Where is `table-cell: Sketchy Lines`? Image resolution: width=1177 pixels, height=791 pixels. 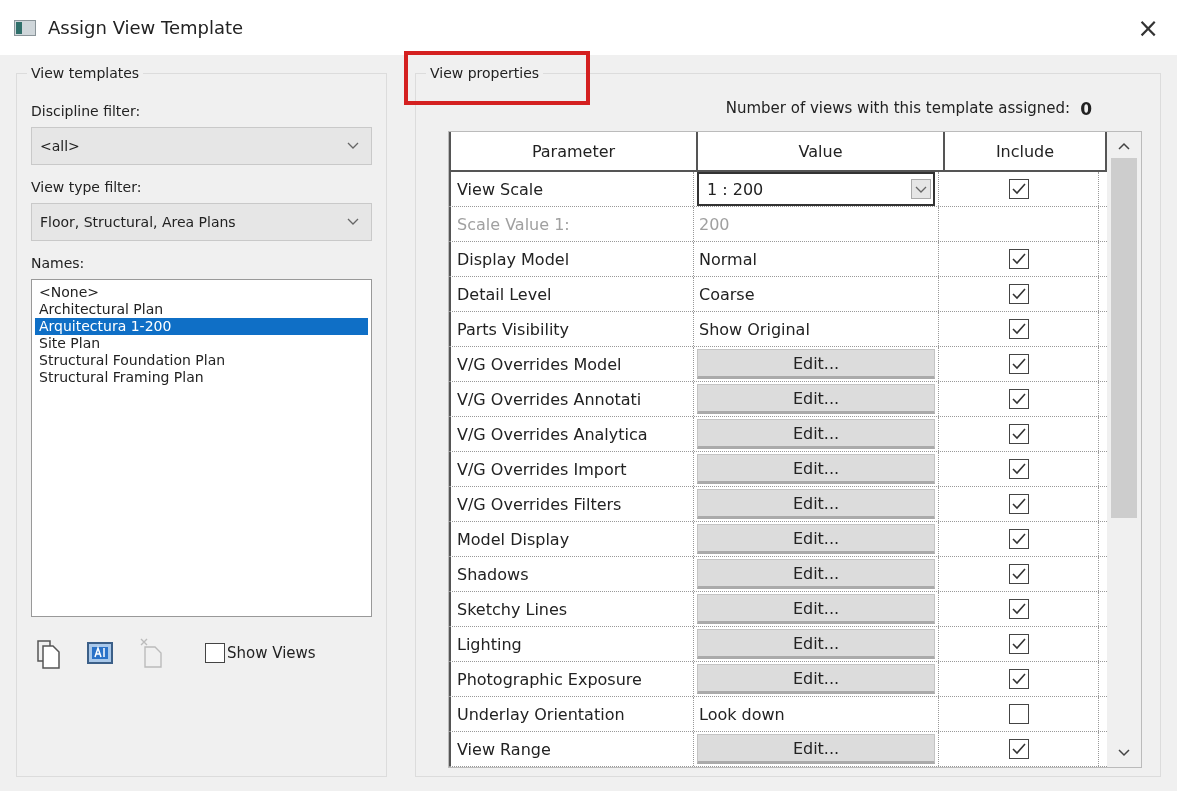
table-cell: Sketchy Lines is located at coordinates (571, 609).